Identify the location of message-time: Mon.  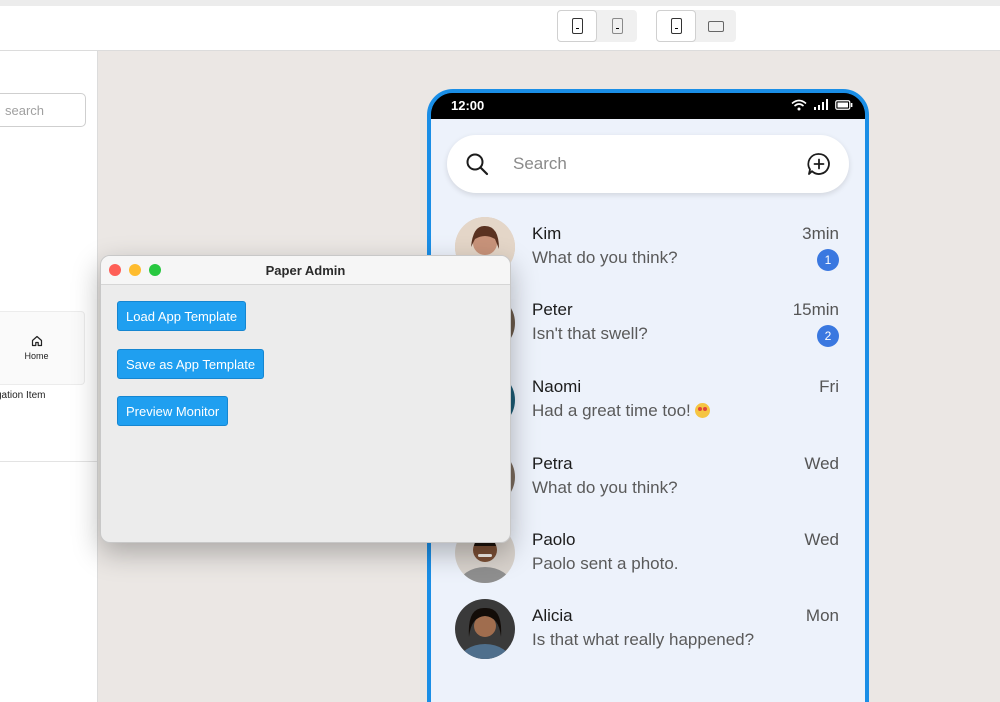
(822, 615).